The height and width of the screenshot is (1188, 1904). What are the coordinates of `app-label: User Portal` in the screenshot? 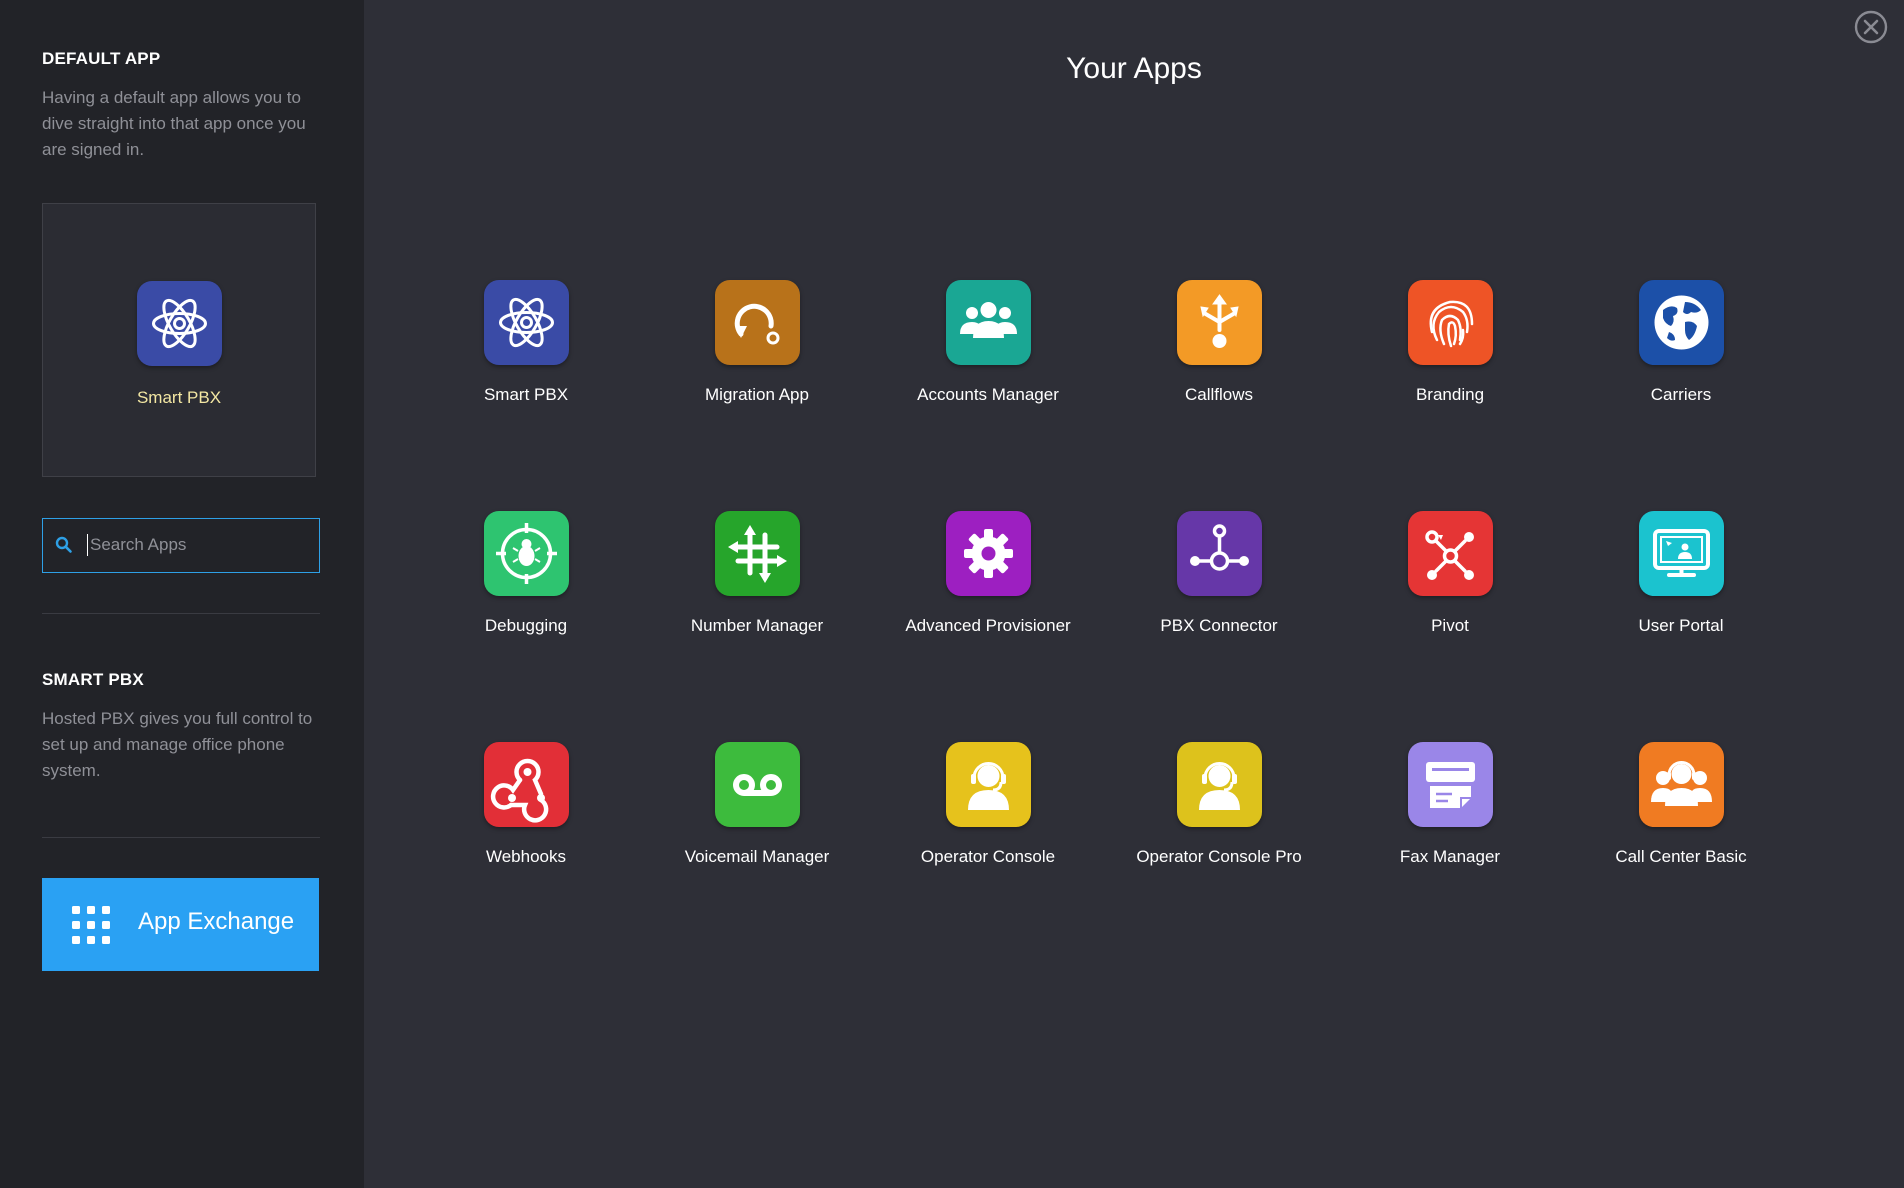 It's located at (1681, 625).